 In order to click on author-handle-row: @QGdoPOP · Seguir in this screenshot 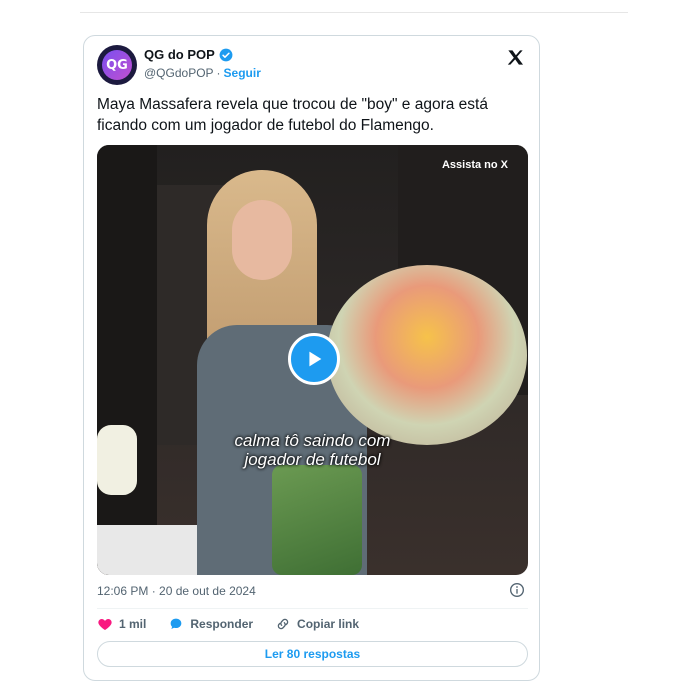, I will do `click(202, 73)`.